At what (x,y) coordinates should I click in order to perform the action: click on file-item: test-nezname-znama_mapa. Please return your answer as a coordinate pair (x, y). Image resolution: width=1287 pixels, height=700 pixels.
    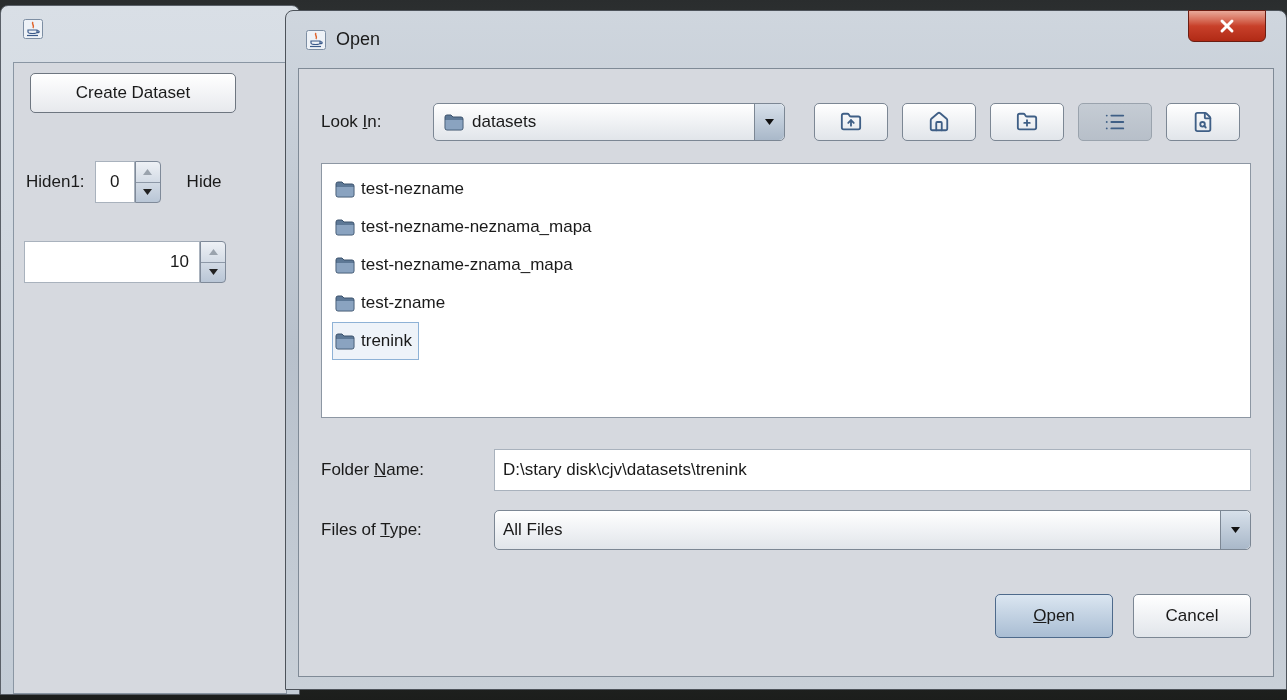
    Looking at the image, I should click on (456, 265).